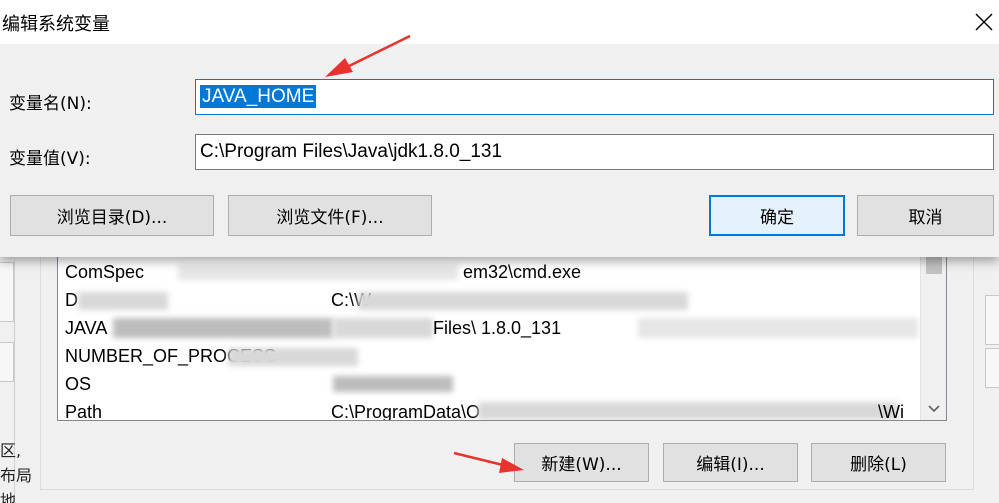 This screenshot has height=503, width=999. Describe the element at coordinates (497, 328) in the screenshot. I see `variable-value: Files\ 1.8.0_131` at that location.